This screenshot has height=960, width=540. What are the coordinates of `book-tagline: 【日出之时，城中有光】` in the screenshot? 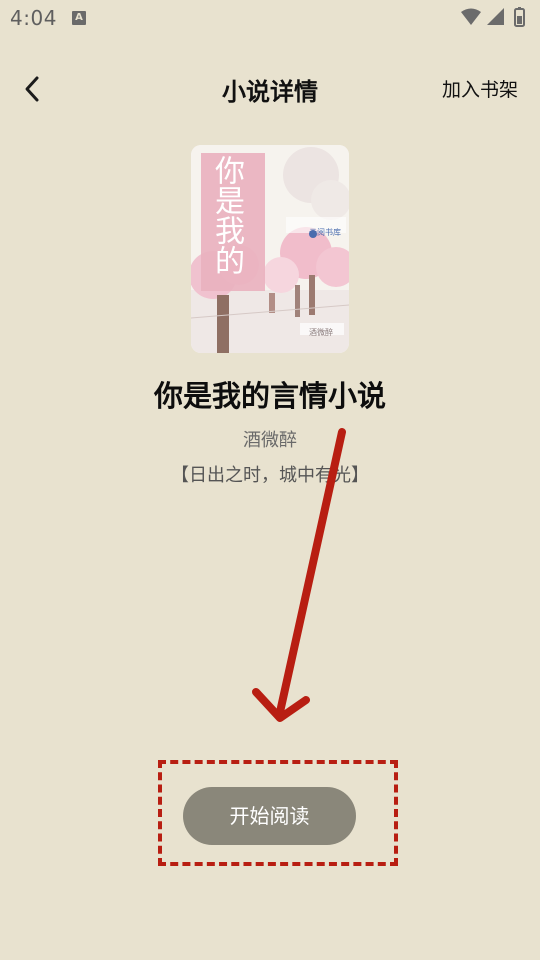 It's located at (270, 475).